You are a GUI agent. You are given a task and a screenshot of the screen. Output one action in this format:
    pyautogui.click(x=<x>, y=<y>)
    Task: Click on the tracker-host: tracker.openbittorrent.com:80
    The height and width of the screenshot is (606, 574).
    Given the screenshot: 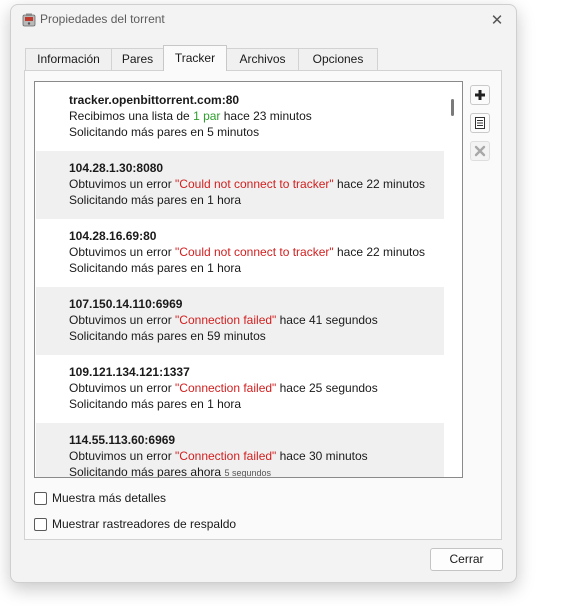 What is the action you would take?
    pyautogui.click(x=154, y=100)
    